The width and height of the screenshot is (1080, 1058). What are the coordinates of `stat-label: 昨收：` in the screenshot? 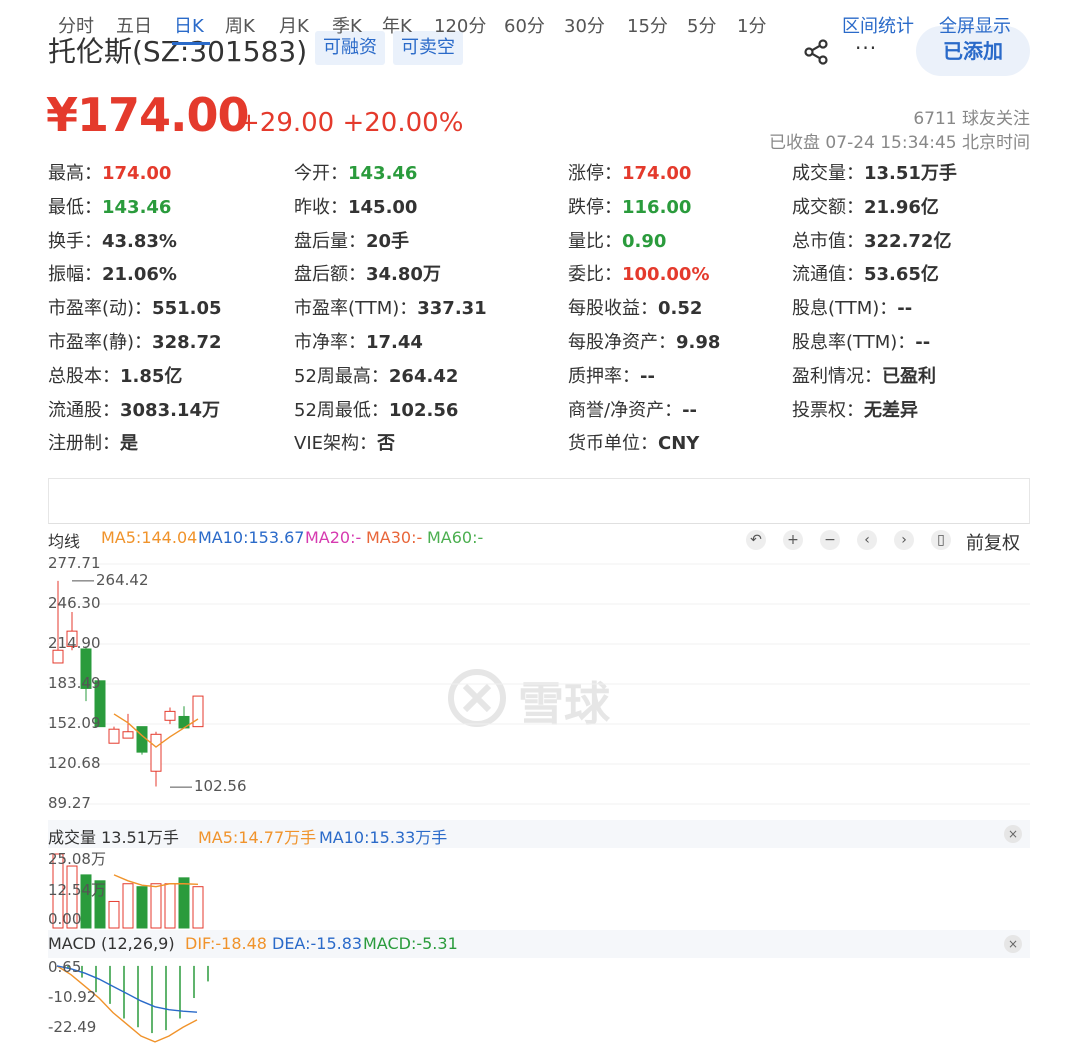 It's located at (321, 207).